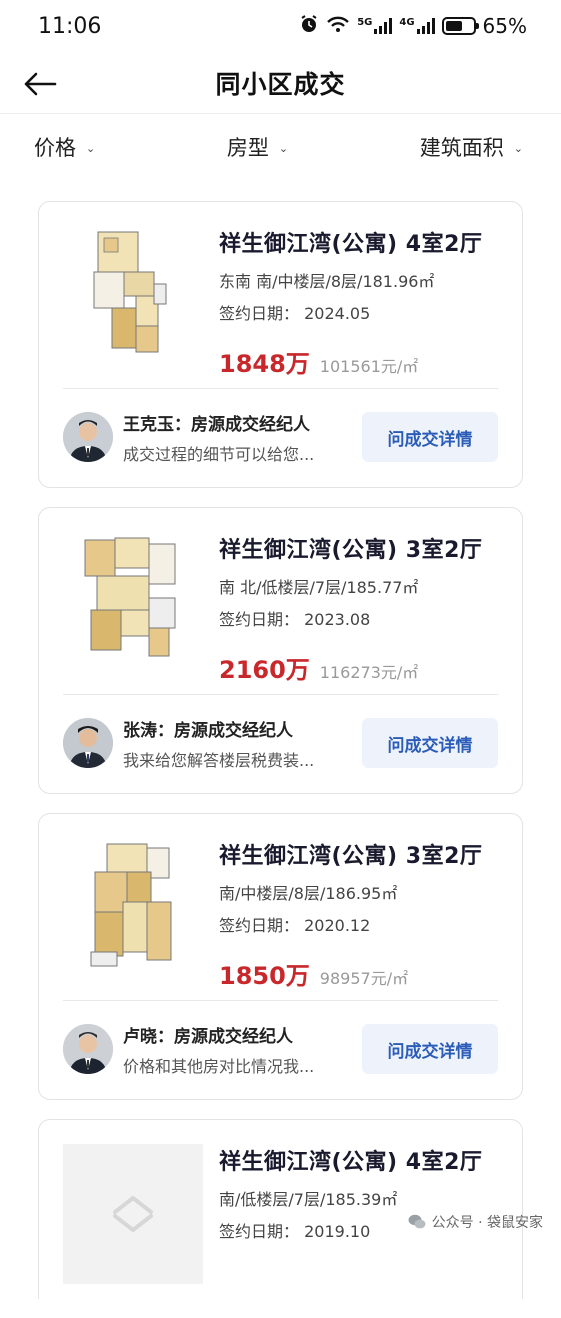 This screenshot has height=1318, width=561. What do you see at coordinates (309, 26) in the screenshot?
I see `alarm-icon` at bounding box center [309, 26].